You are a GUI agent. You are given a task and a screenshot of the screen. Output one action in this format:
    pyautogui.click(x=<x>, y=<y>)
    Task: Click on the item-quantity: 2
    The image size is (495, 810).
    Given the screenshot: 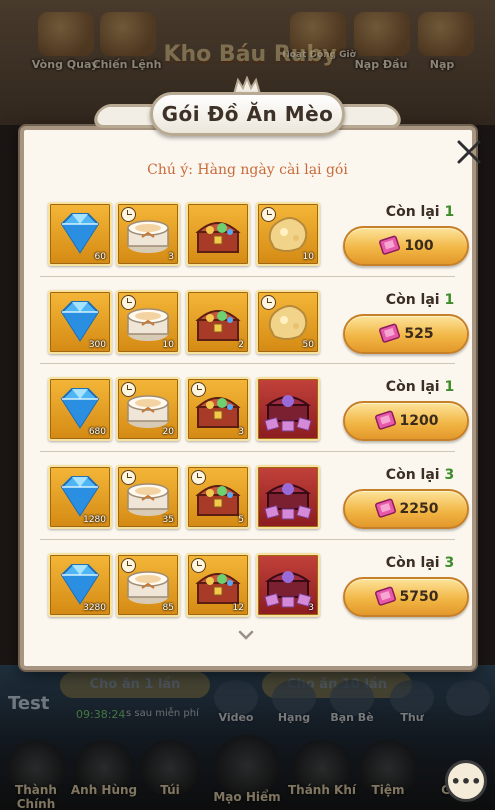 What is the action you would take?
    pyautogui.click(x=241, y=345)
    